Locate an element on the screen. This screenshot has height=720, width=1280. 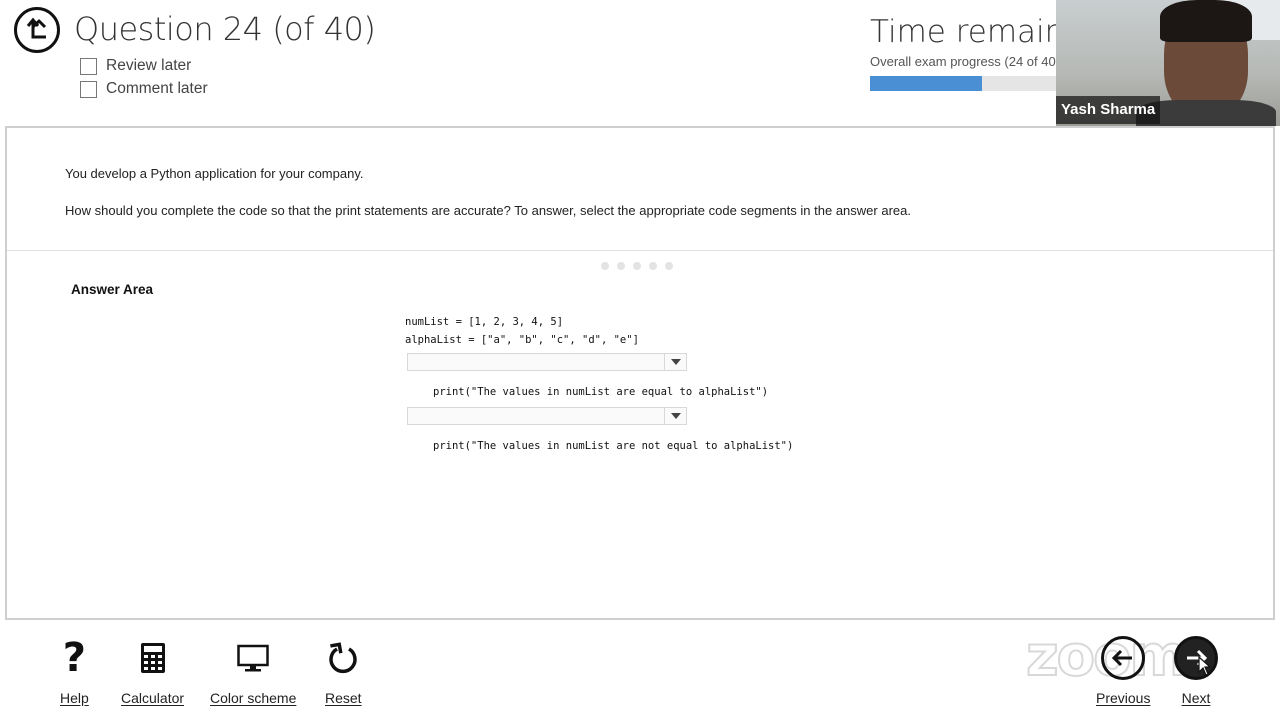
color-scheme-button: Color scheme is located at coordinates (253, 671).